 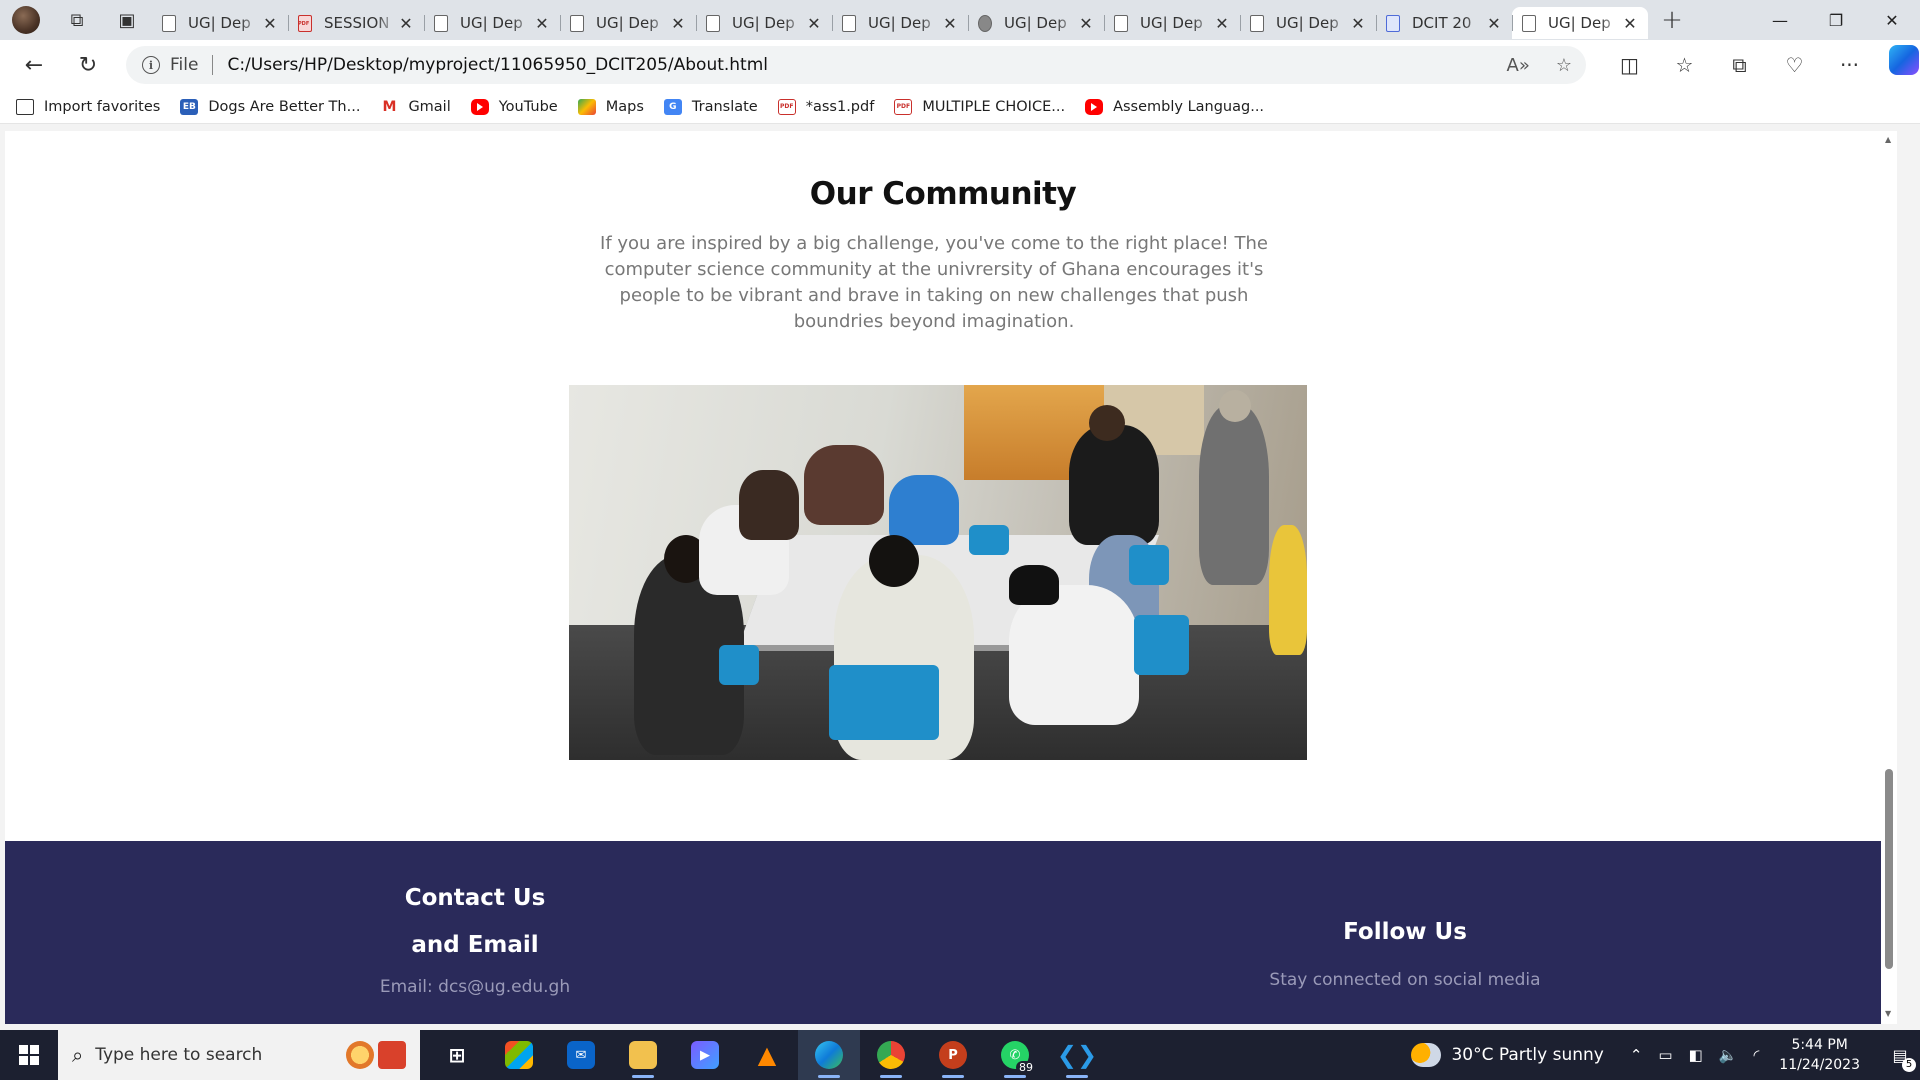 What do you see at coordinates (1426, 1055) in the screenshot?
I see `weather-icon` at bounding box center [1426, 1055].